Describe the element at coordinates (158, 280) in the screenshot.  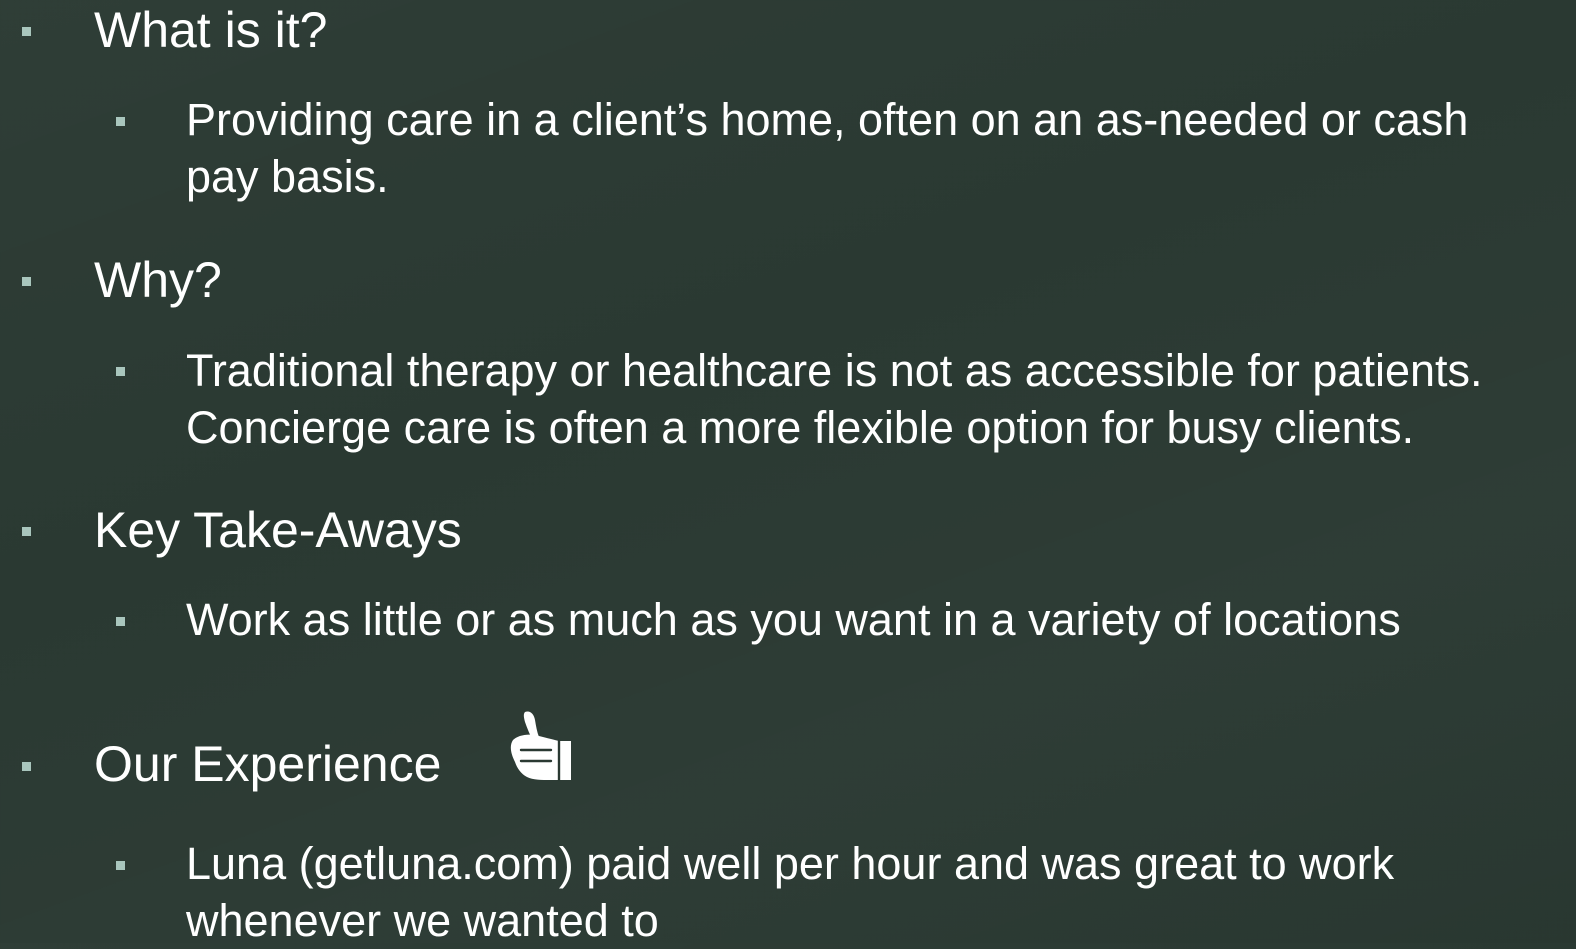
I see `heading-why: Why?` at that location.